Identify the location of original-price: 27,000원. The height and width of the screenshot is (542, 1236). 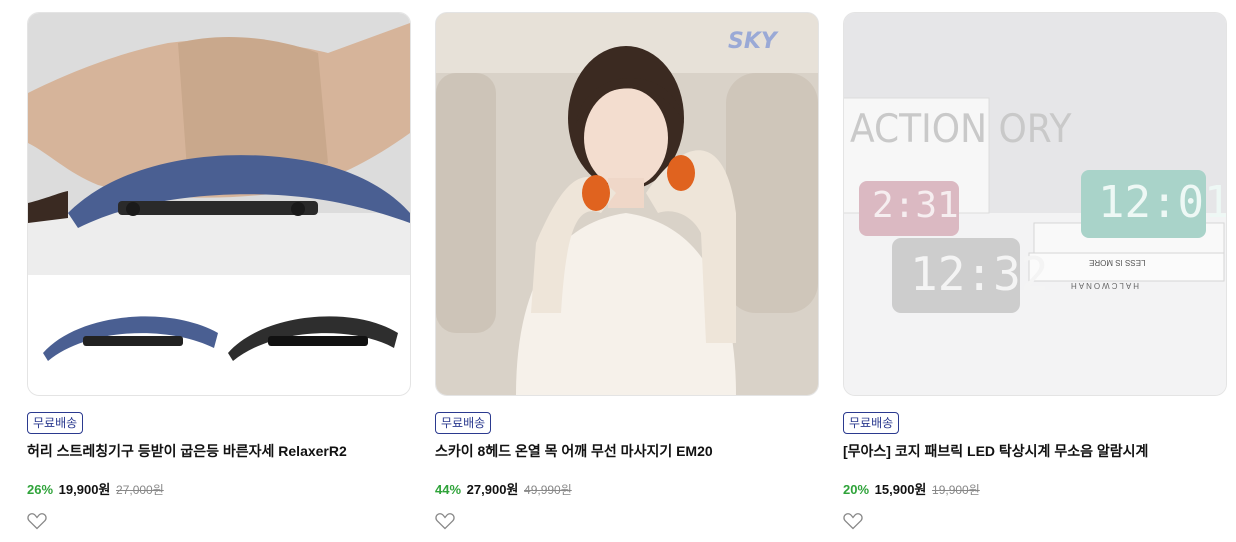
(140, 490).